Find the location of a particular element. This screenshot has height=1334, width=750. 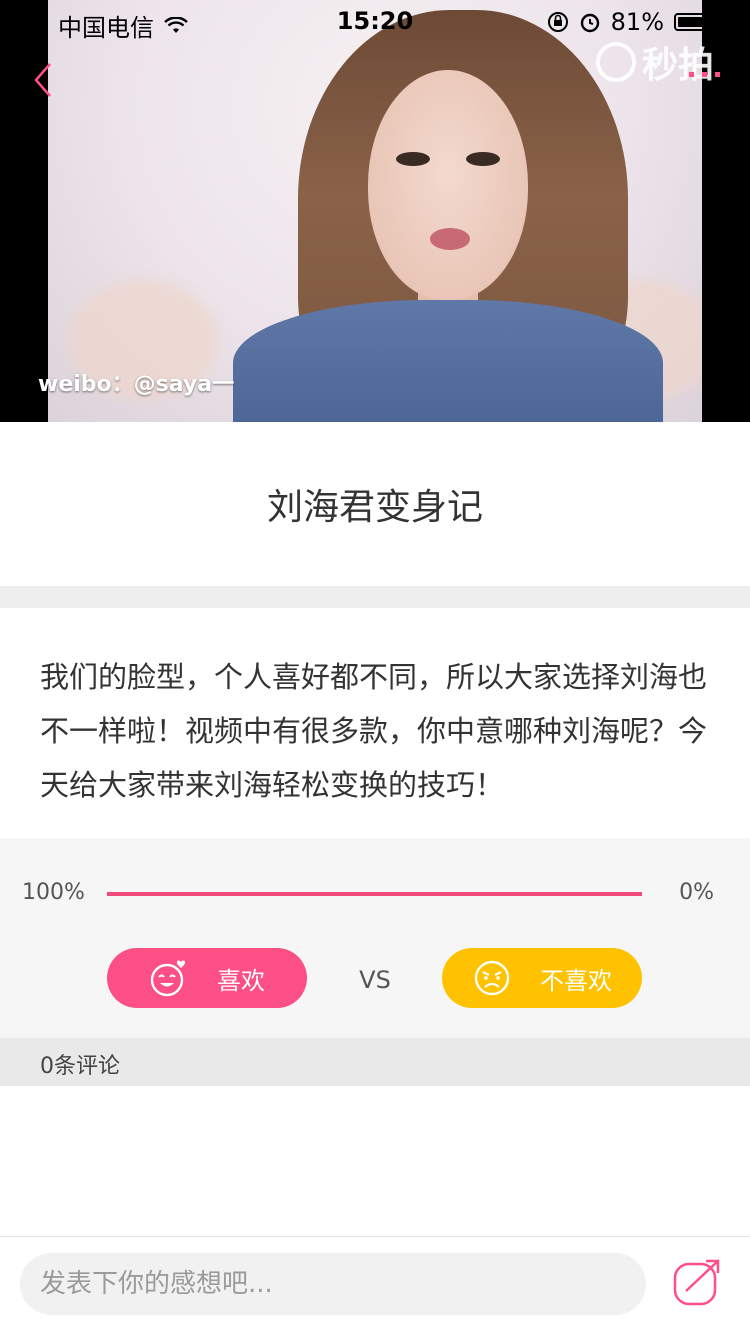

comment-bar is located at coordinates (375, 1285).